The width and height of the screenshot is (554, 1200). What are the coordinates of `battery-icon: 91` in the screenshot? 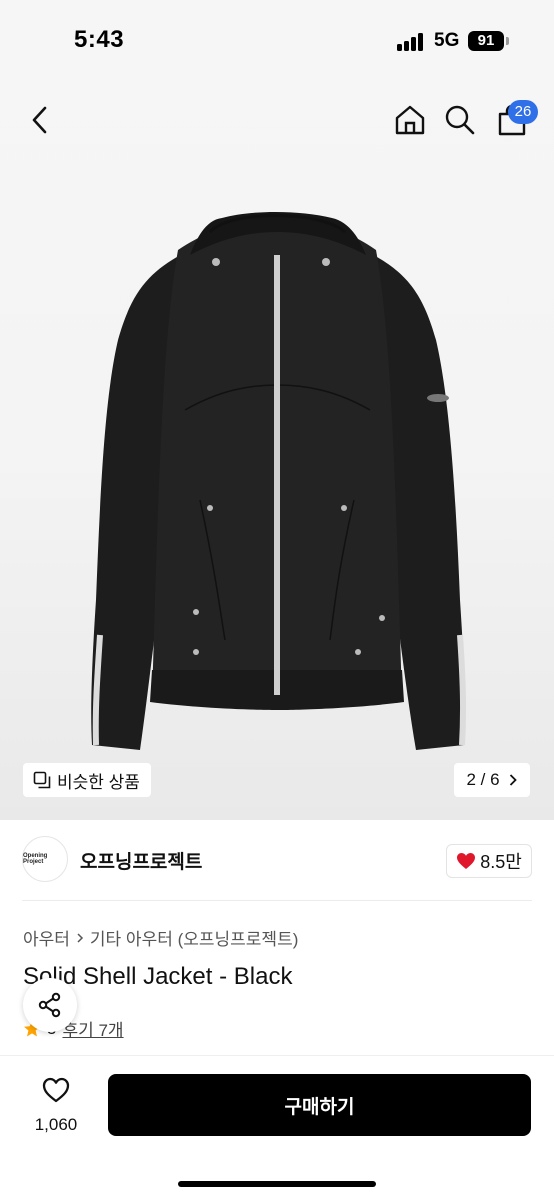 It's located at (486, 41).